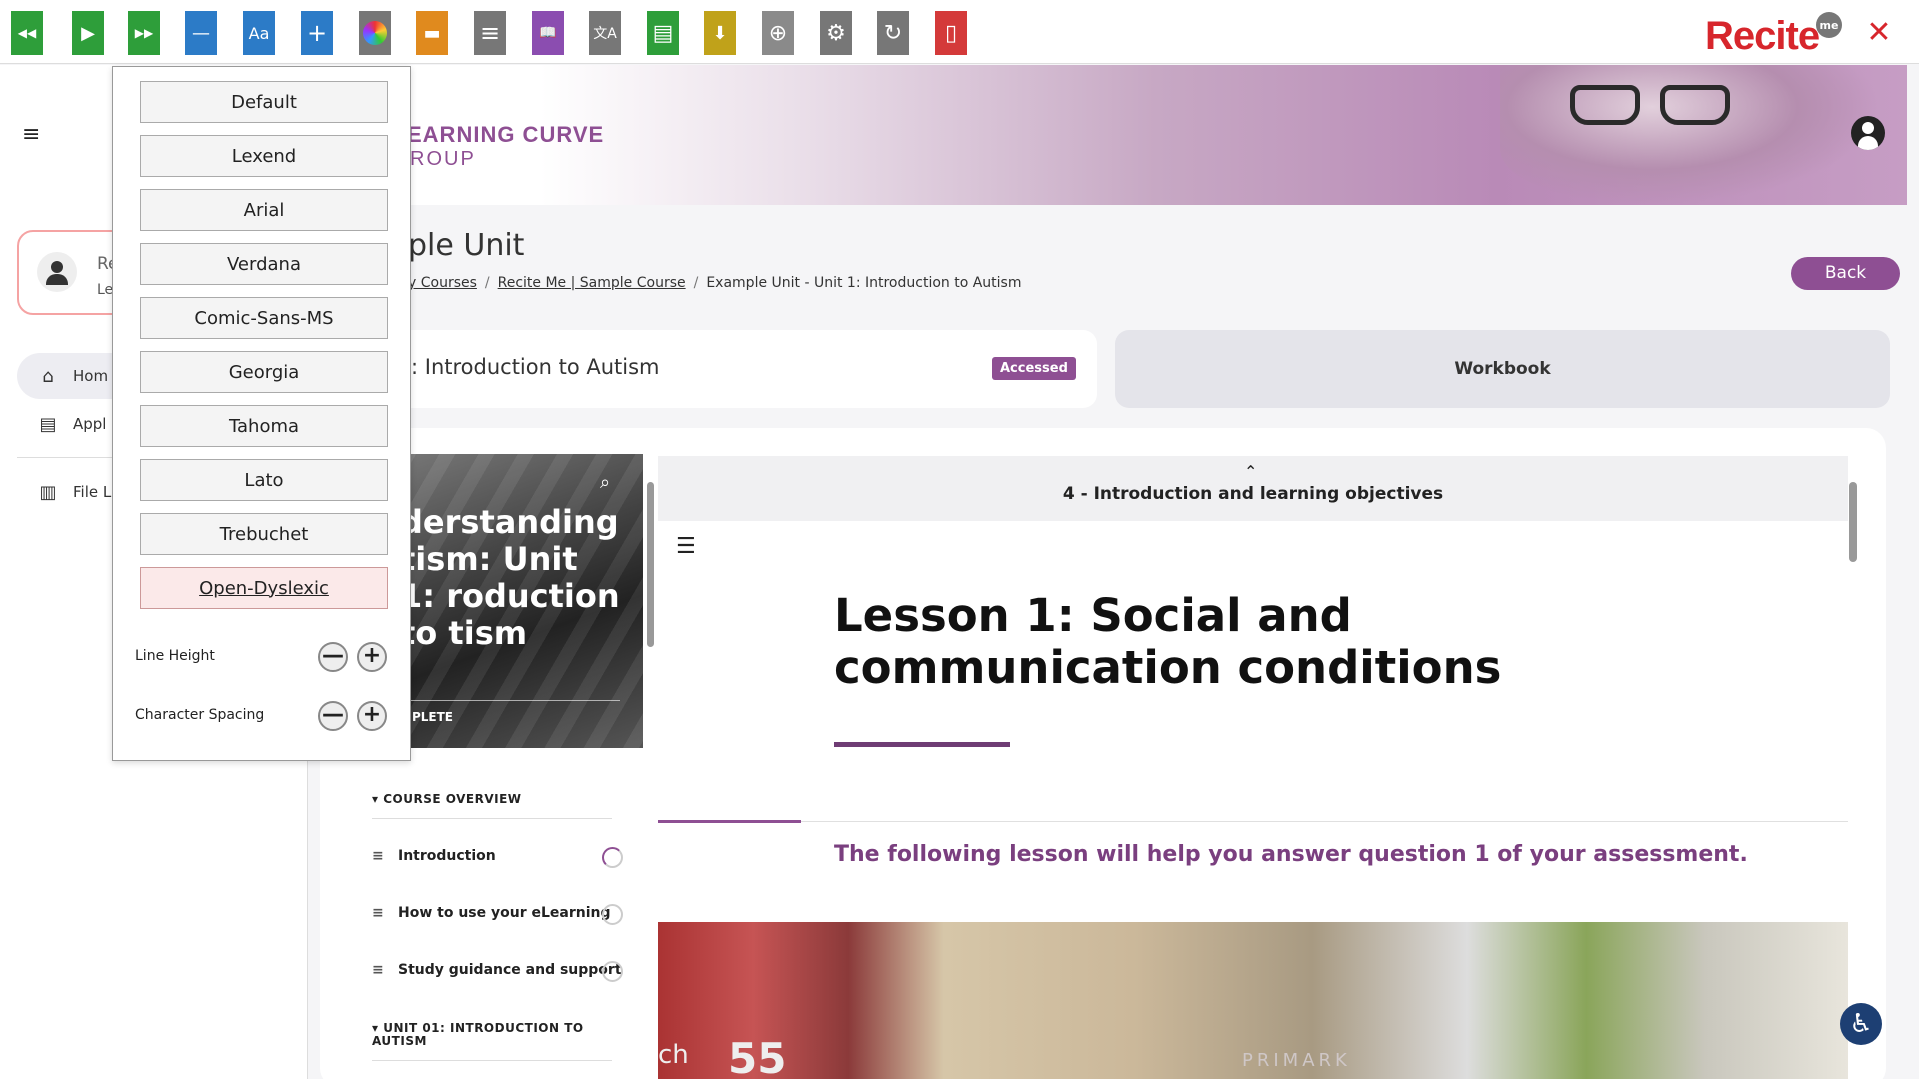  What do you see at coordinates (1868, 133) in the screenshot?
I see `user-avatar-icon` at bounding box center [1868, 133].